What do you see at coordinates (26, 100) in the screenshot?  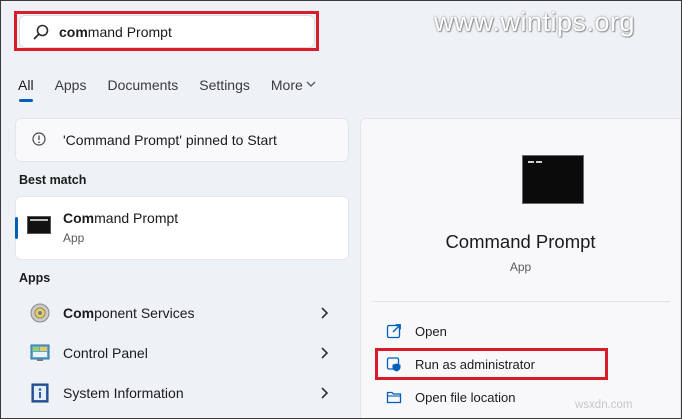 I see `active-tab-indicator` at bounding box center [26, 100].